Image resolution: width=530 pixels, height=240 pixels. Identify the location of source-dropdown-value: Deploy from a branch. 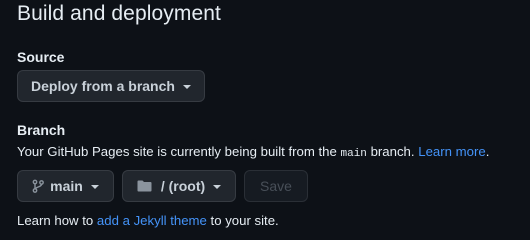
(103, 86).